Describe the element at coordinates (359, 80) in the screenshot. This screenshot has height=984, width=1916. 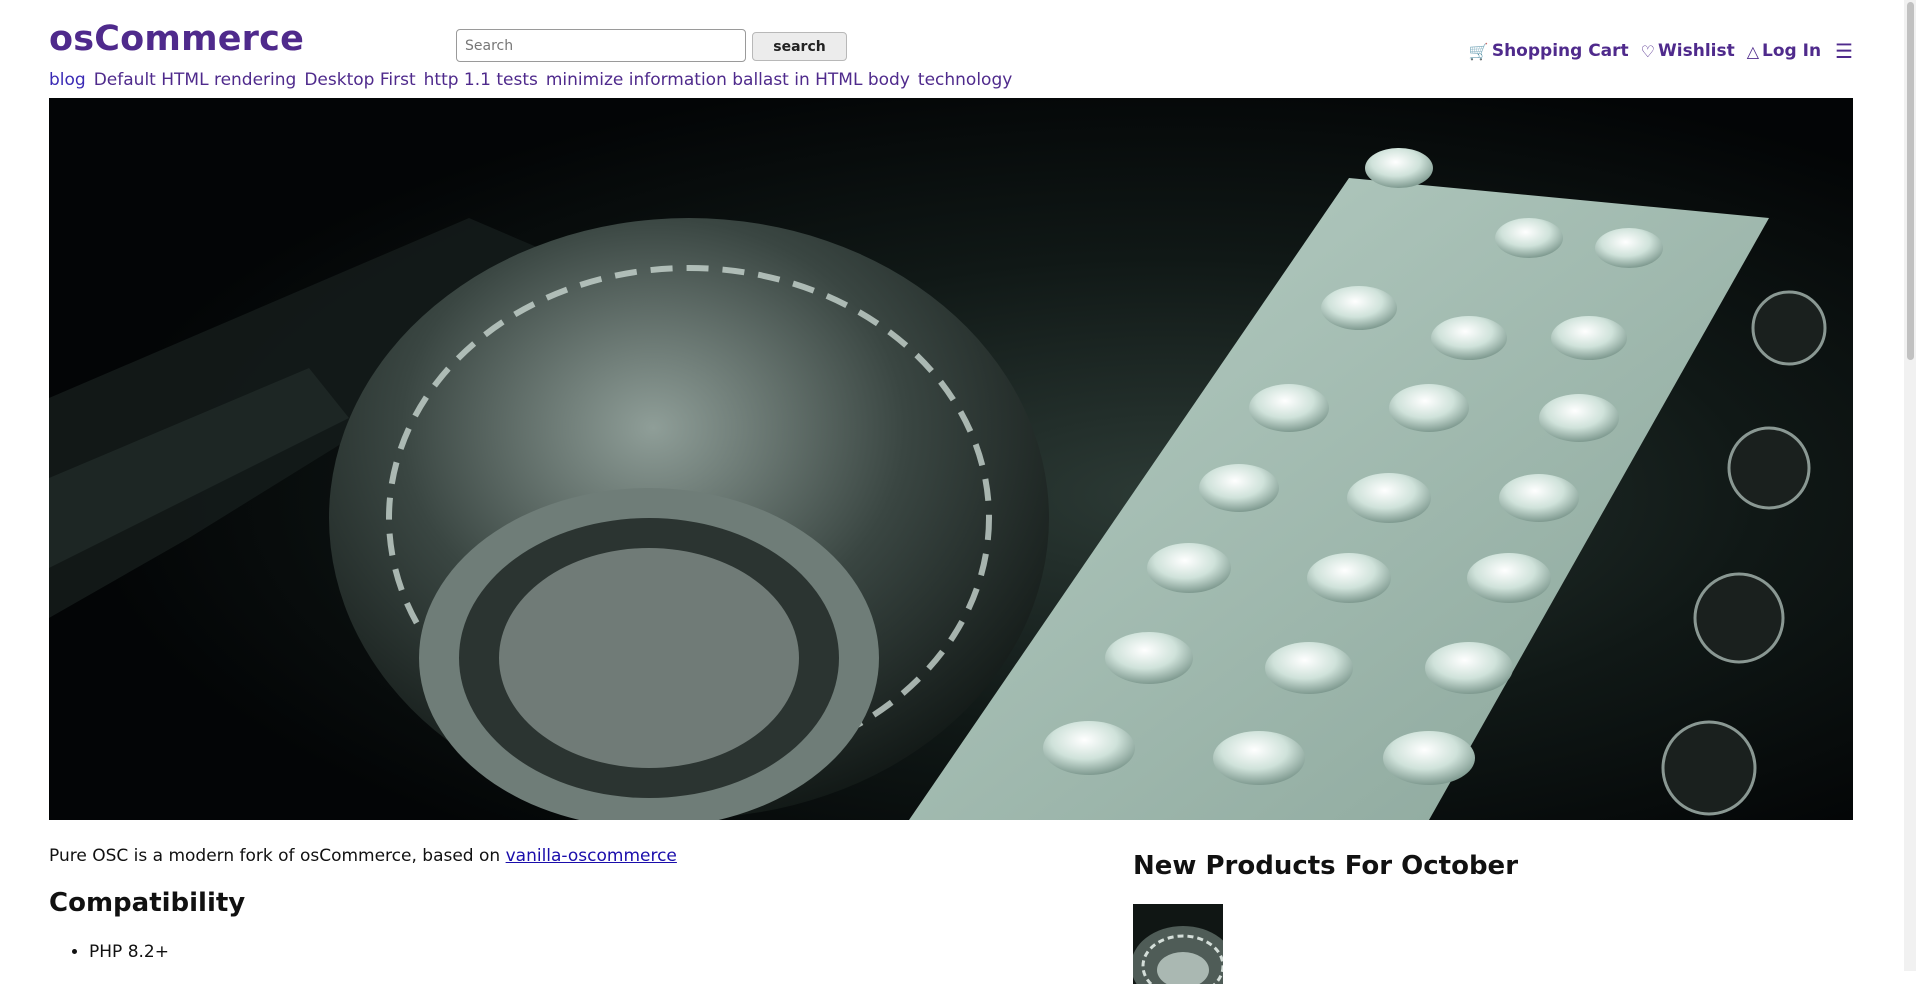
I see `category-link: Desktop First` at that location.